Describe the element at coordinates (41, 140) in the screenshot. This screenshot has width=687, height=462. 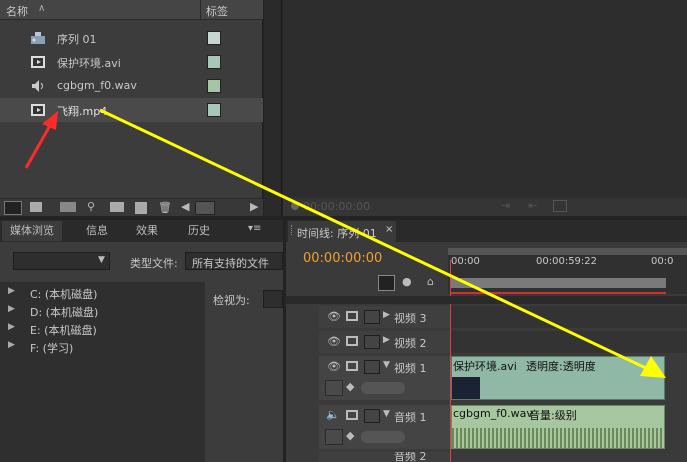
I see `red-annotation-arrow` at that location.